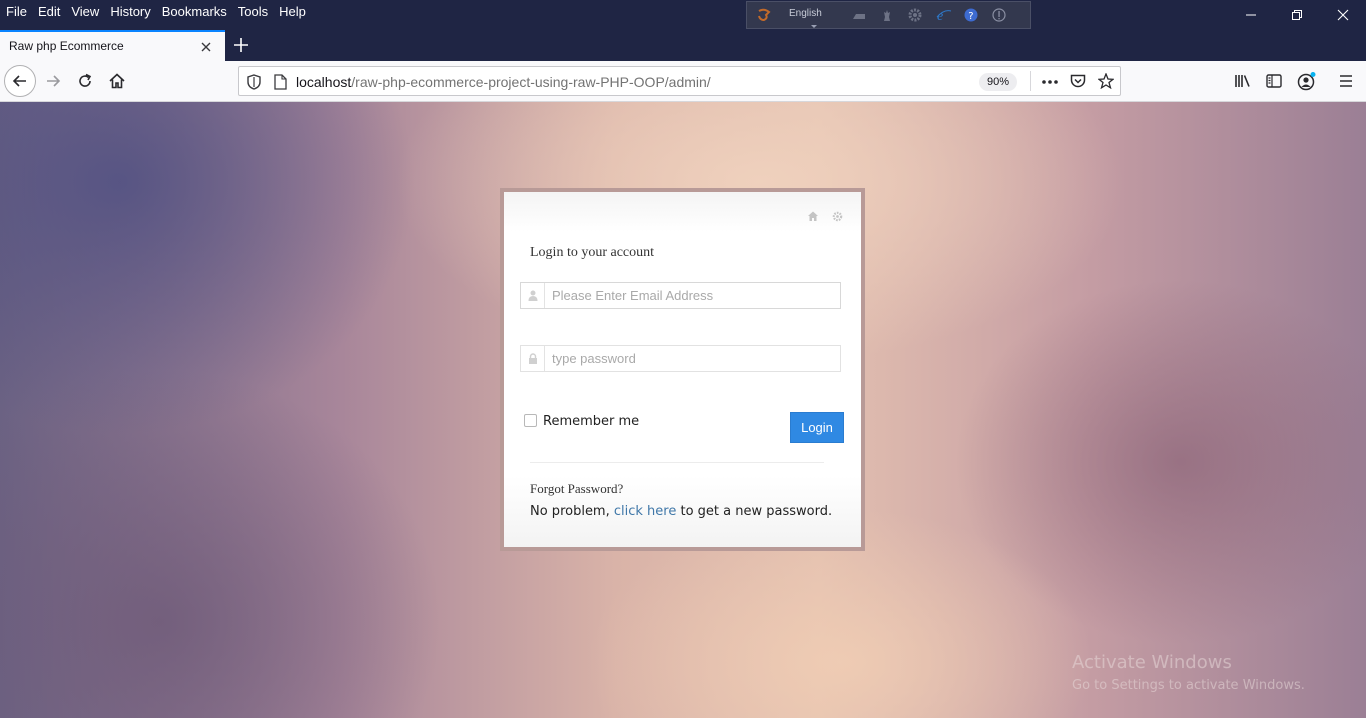  What do you see at coordinates (683, 45) in the screenshot?
I see `tab-strip: Raw php Ecommerce` at bounding box center [683, 45].